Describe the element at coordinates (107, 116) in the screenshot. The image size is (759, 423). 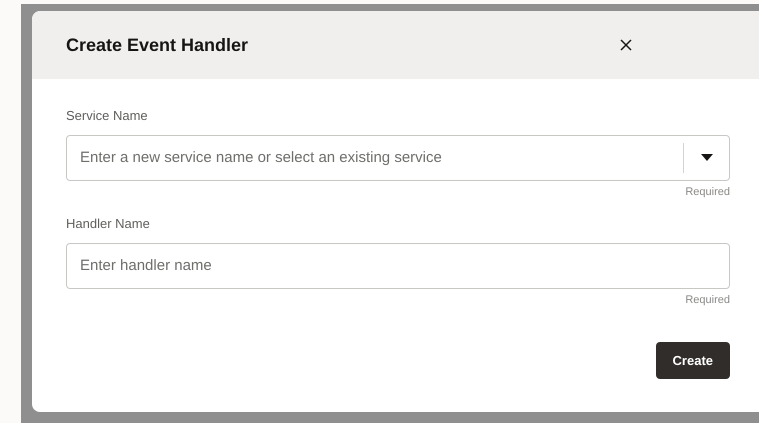
I see `field-label: Service Name` at that location.